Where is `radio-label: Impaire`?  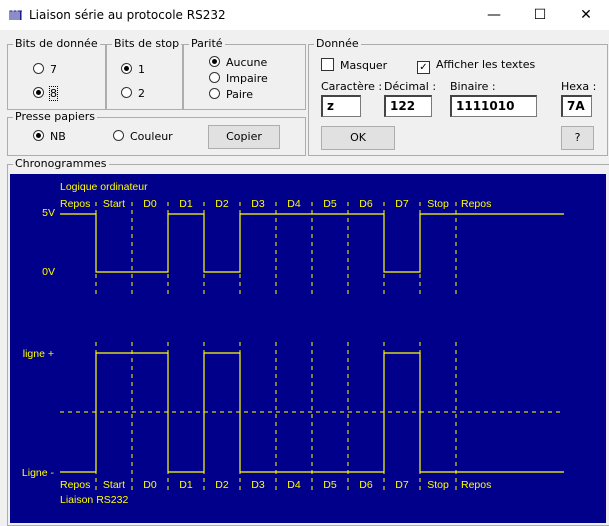
radio-label: Impaire is located at coordinates (247, 78).